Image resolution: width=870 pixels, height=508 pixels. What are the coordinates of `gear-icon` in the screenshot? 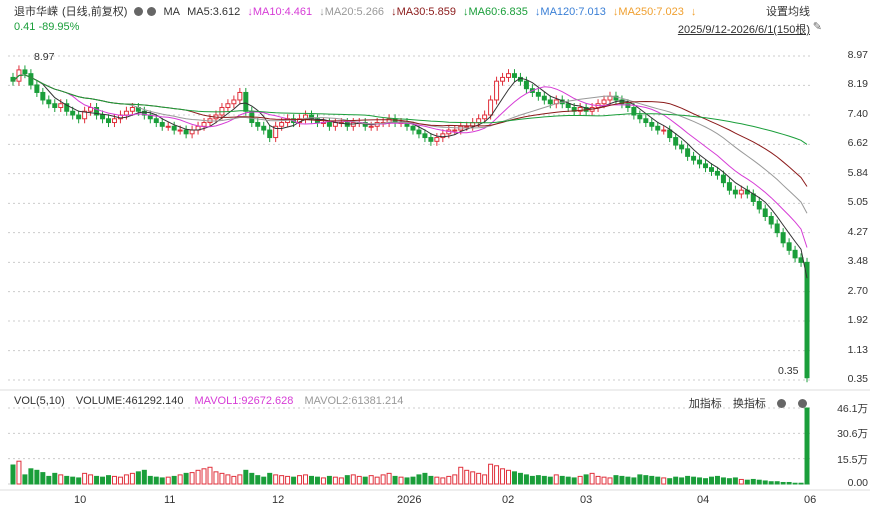 It's located at (781, 403).